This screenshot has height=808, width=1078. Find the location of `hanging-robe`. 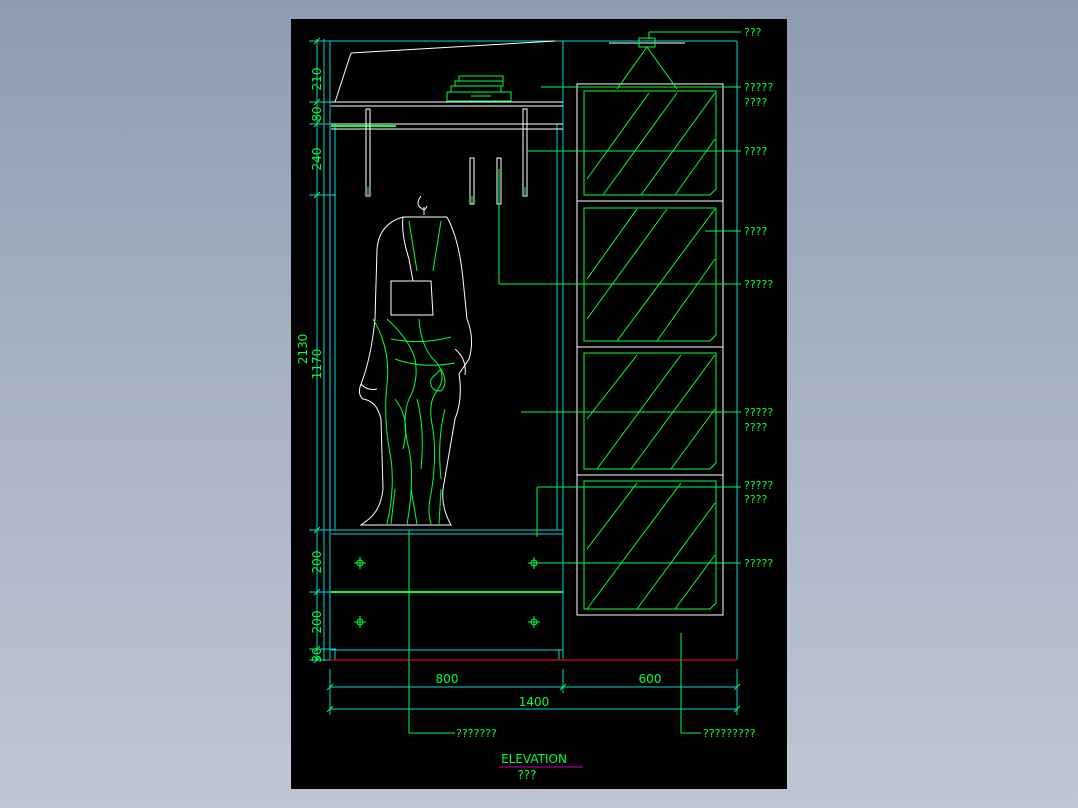

hanging-robe is located at coordinates (415, 360).